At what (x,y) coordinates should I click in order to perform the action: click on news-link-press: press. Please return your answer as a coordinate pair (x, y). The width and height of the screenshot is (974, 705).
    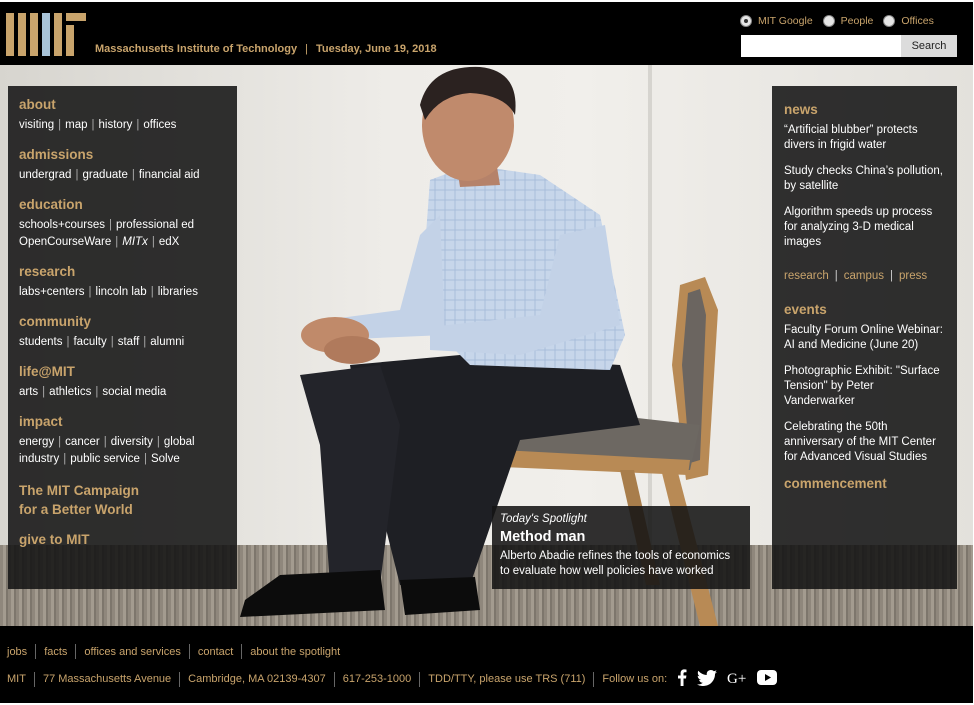
    Looking at the image, I should click on (913, 276).